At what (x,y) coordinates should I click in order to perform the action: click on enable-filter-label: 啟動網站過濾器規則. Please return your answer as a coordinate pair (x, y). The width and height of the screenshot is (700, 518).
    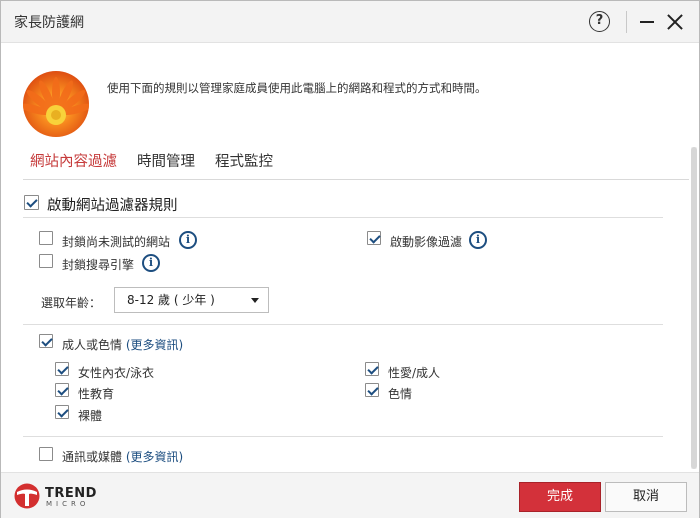
    Looking at the image, I should click on (112, 206).